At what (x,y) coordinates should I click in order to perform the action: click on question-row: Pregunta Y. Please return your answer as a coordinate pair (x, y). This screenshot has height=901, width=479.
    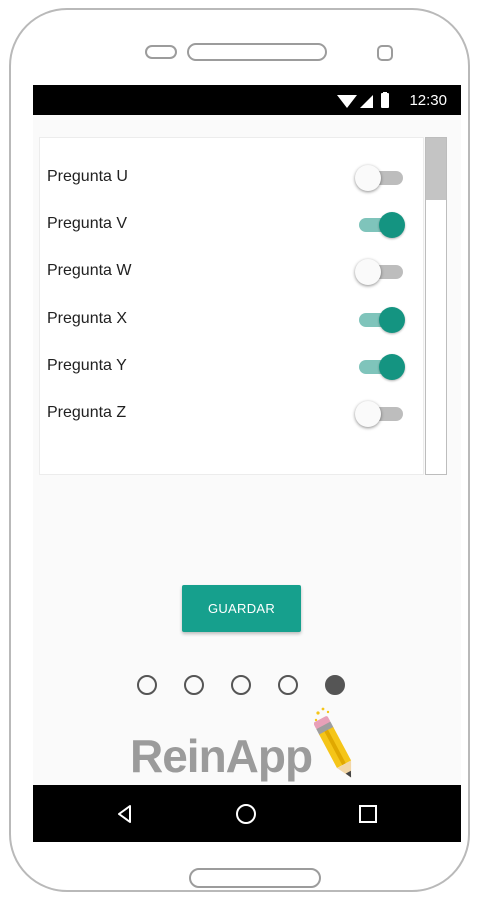
    Looking at the image, I should click on (232, 367).